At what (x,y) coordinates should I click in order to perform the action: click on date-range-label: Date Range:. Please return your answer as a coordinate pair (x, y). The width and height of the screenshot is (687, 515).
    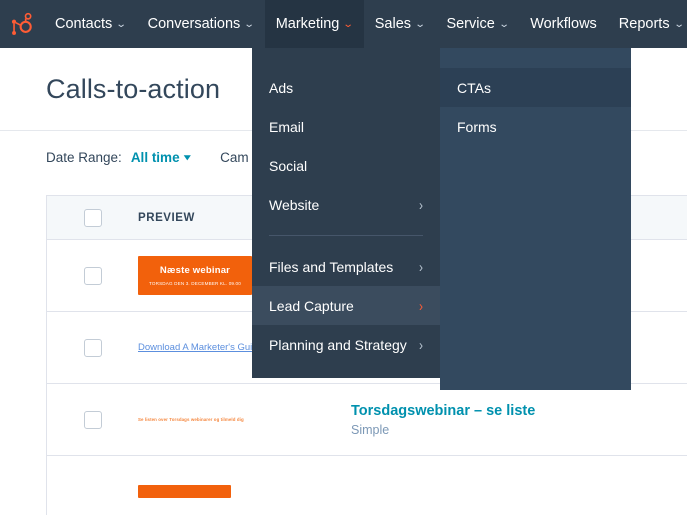
    Looking at the image, I should click on (84, 157).